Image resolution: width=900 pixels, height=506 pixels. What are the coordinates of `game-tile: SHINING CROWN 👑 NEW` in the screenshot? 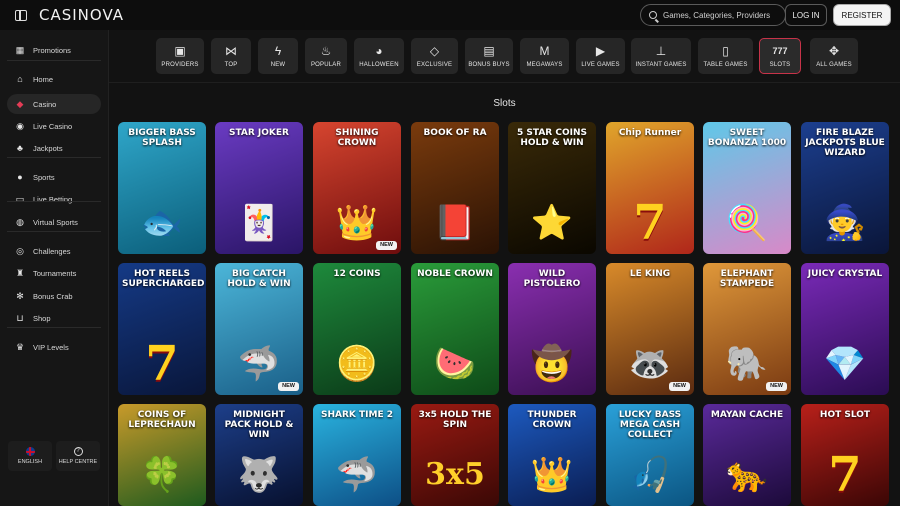 It's located at (357, 188).